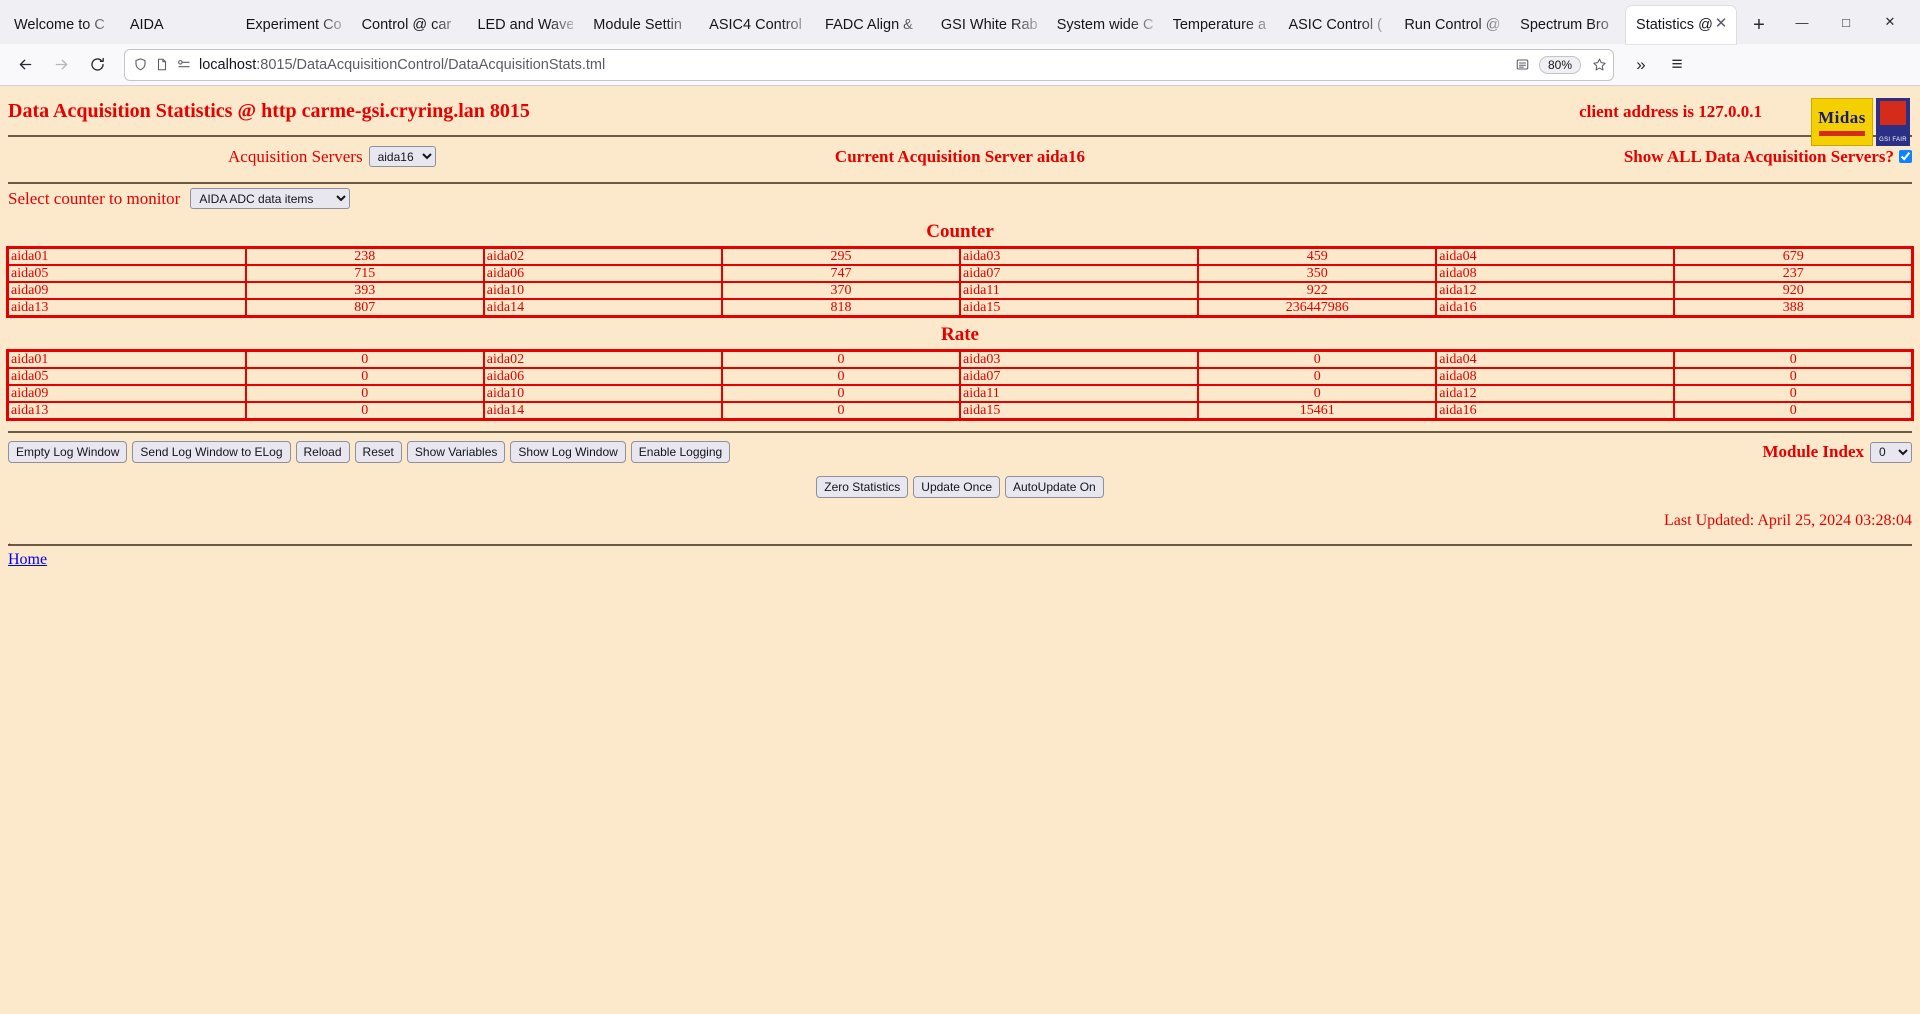  I want to click on gsi-fair-logo: GSI FAIR, so click(1893, 122).